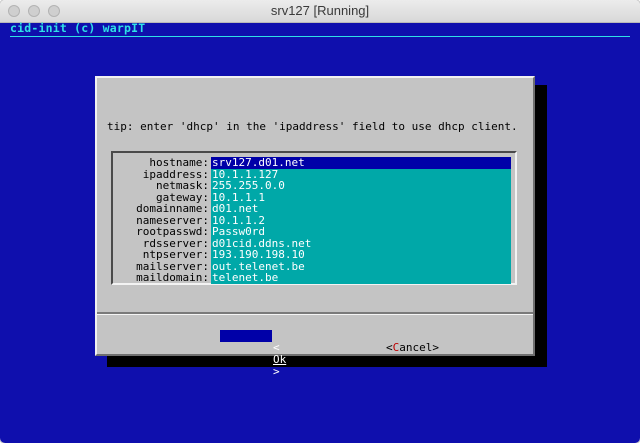  I want to click on field-input: telenet.be, so click(361, 278).